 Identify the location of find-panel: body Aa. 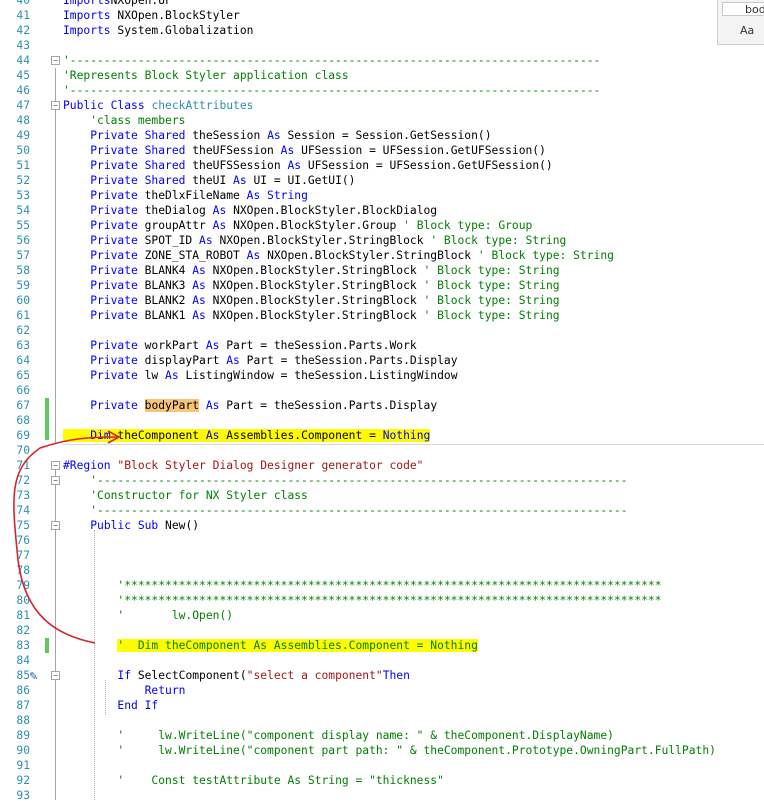
(740, 22).